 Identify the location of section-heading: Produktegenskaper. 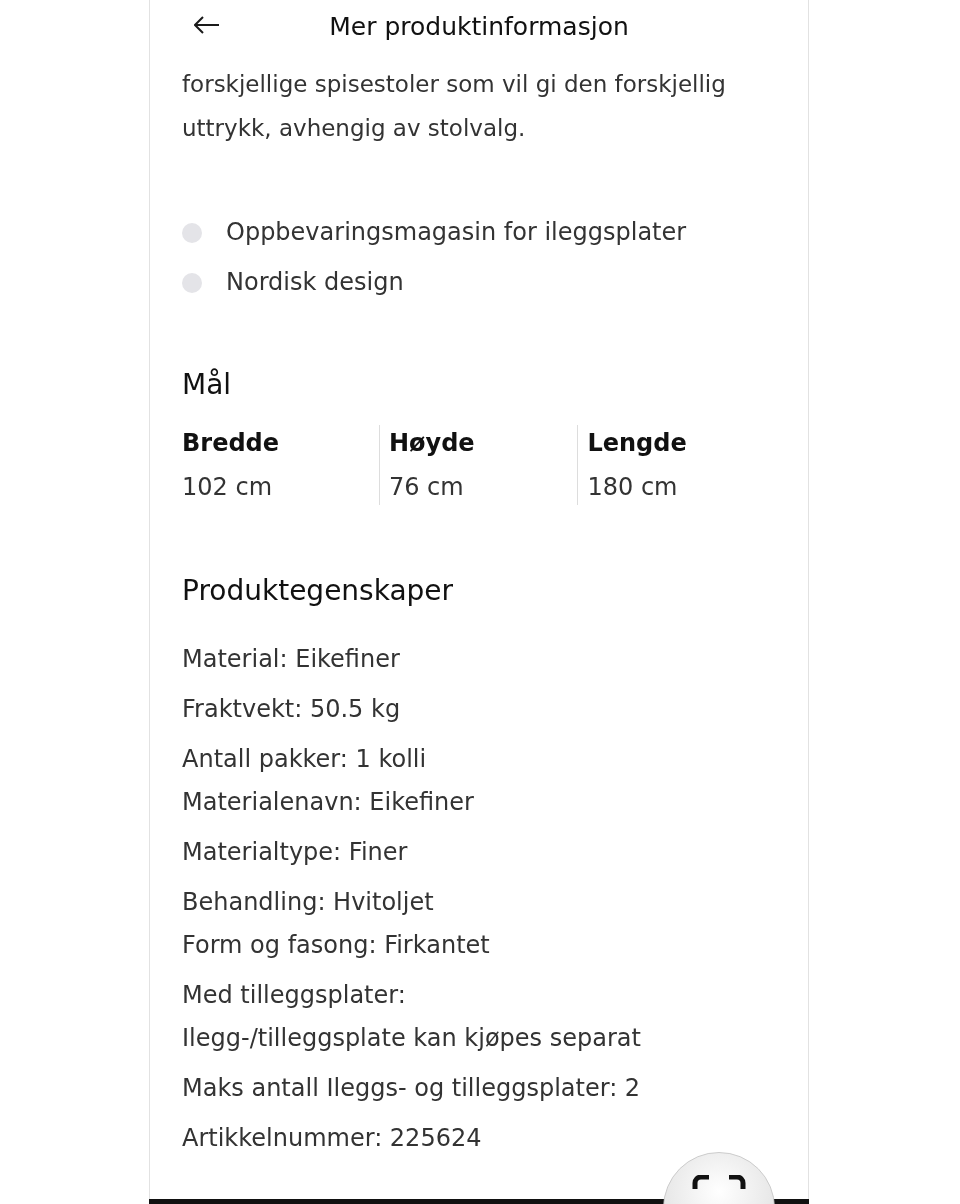
(318, 591).